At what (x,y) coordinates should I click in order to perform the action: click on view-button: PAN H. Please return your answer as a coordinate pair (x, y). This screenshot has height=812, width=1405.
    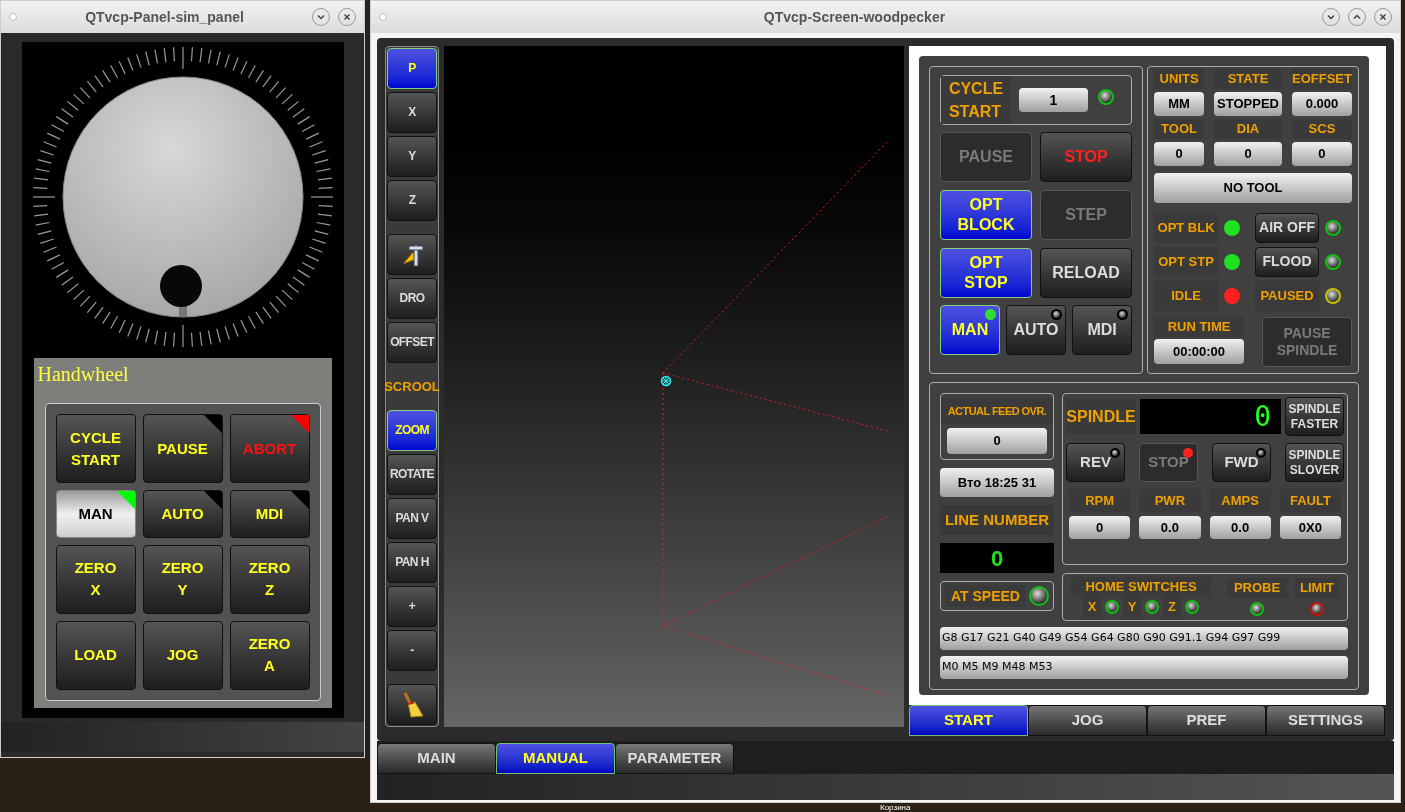
    Looking at the image, I should click on (412, 562).